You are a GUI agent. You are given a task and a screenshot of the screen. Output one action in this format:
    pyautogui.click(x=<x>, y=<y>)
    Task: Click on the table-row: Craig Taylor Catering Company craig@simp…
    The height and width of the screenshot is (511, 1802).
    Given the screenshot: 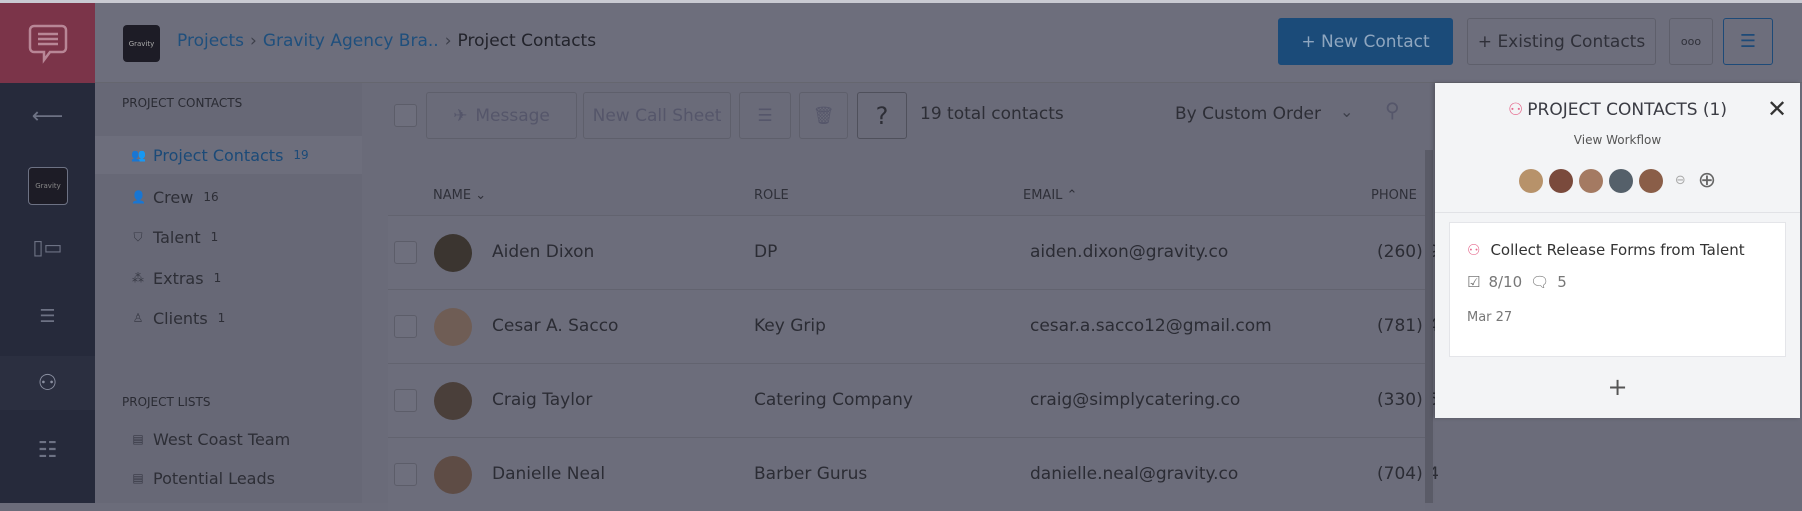 What is the action you would take?
    pyautogui.click(x=913, y=400)
    